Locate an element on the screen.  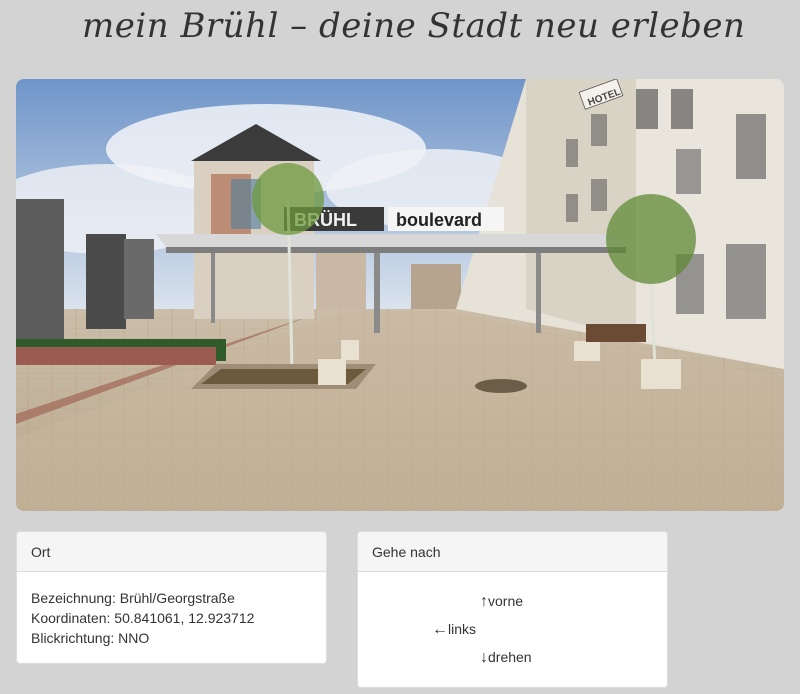
nav-link-left: ←links is located at coordinates (454, 630).